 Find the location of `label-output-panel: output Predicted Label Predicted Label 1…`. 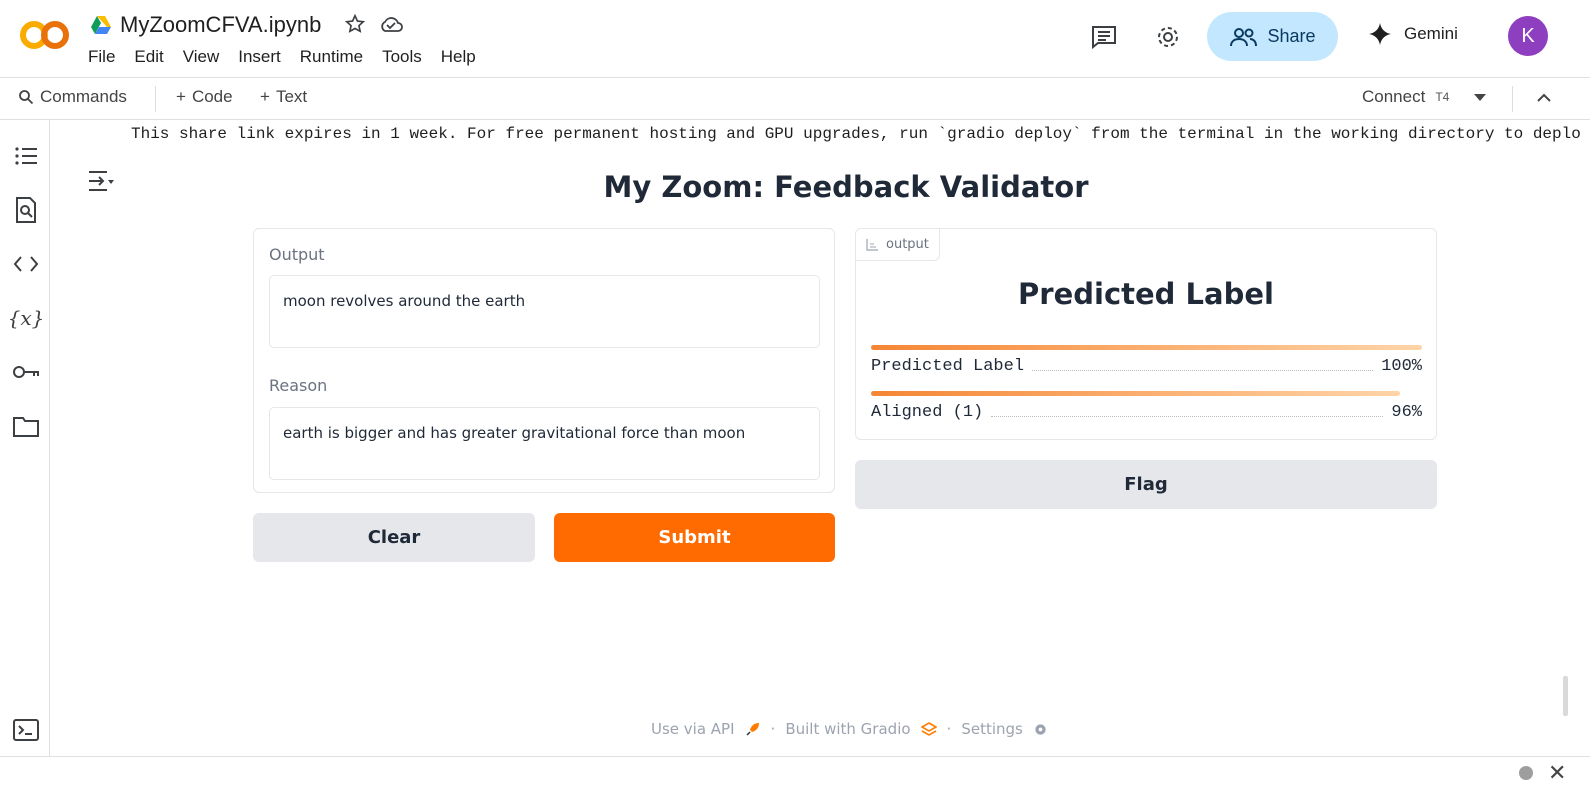

label-output-panel: output Predicted Label Predicted Label 1… is located at coordinates (1146, 334).